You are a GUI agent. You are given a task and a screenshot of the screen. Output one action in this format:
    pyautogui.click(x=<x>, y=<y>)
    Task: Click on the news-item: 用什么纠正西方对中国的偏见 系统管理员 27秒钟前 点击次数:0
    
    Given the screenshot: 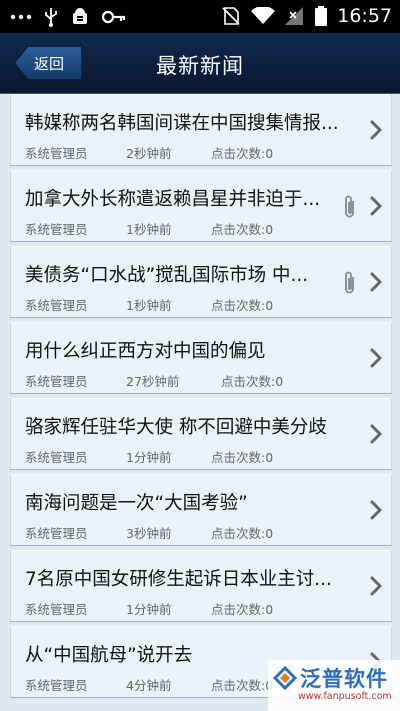 What is the action you would take?
    pyautogui.click(x=201, y=358)
    